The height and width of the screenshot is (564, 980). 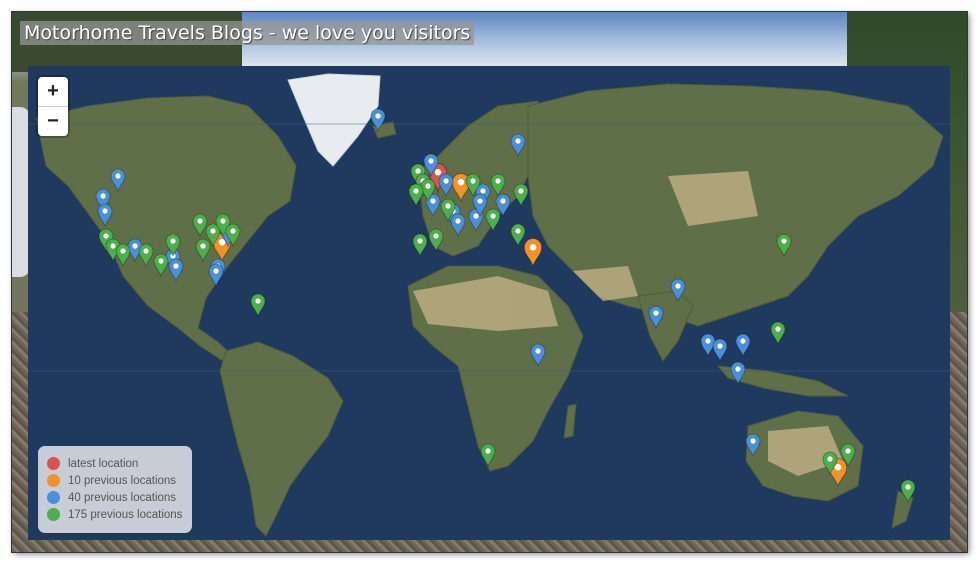 I want to click on madagascar, so click(x=570, y=421).